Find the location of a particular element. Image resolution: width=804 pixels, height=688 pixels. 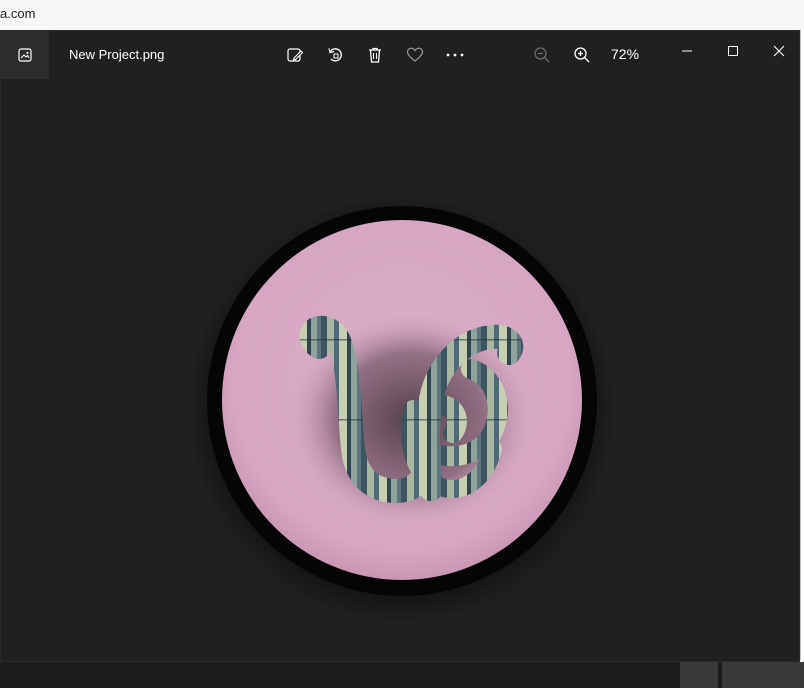

gallery-icon is located at coordinates (25, 55).